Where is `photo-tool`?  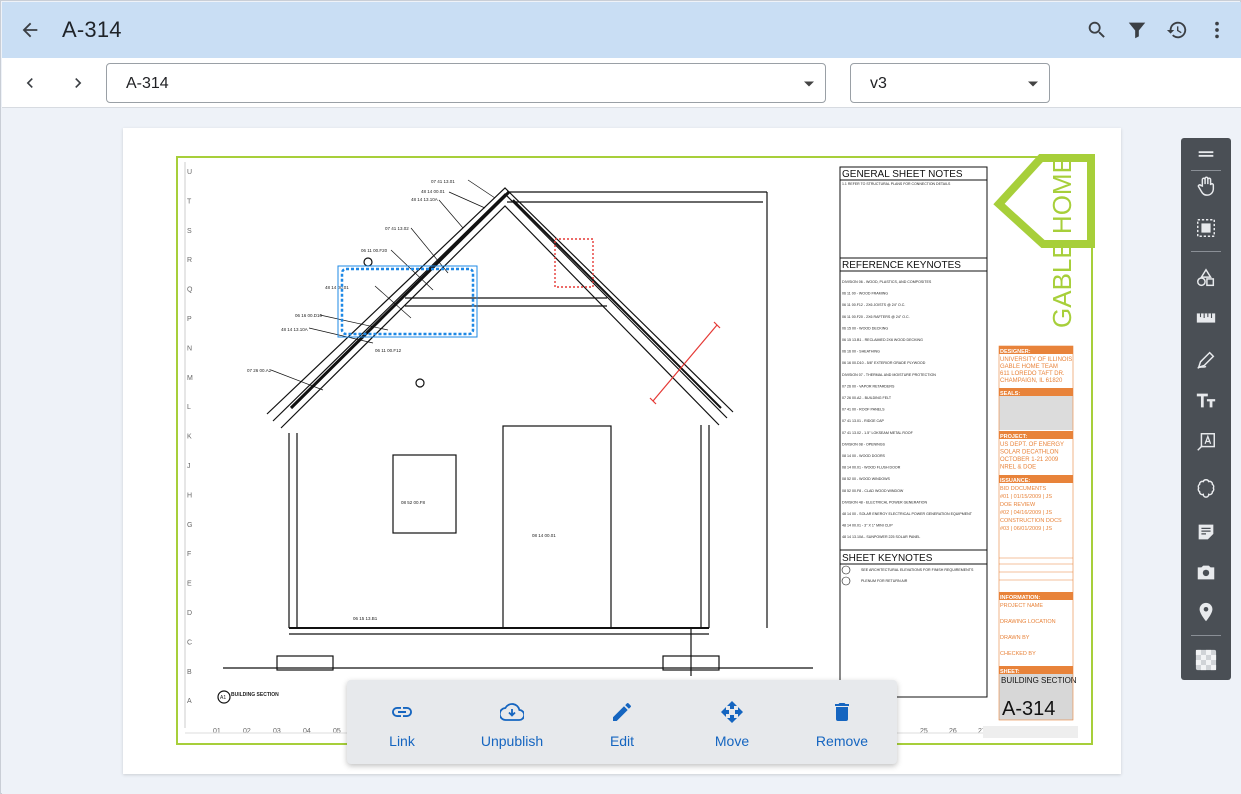 photo-tool is located at coordinates (1206, 572).